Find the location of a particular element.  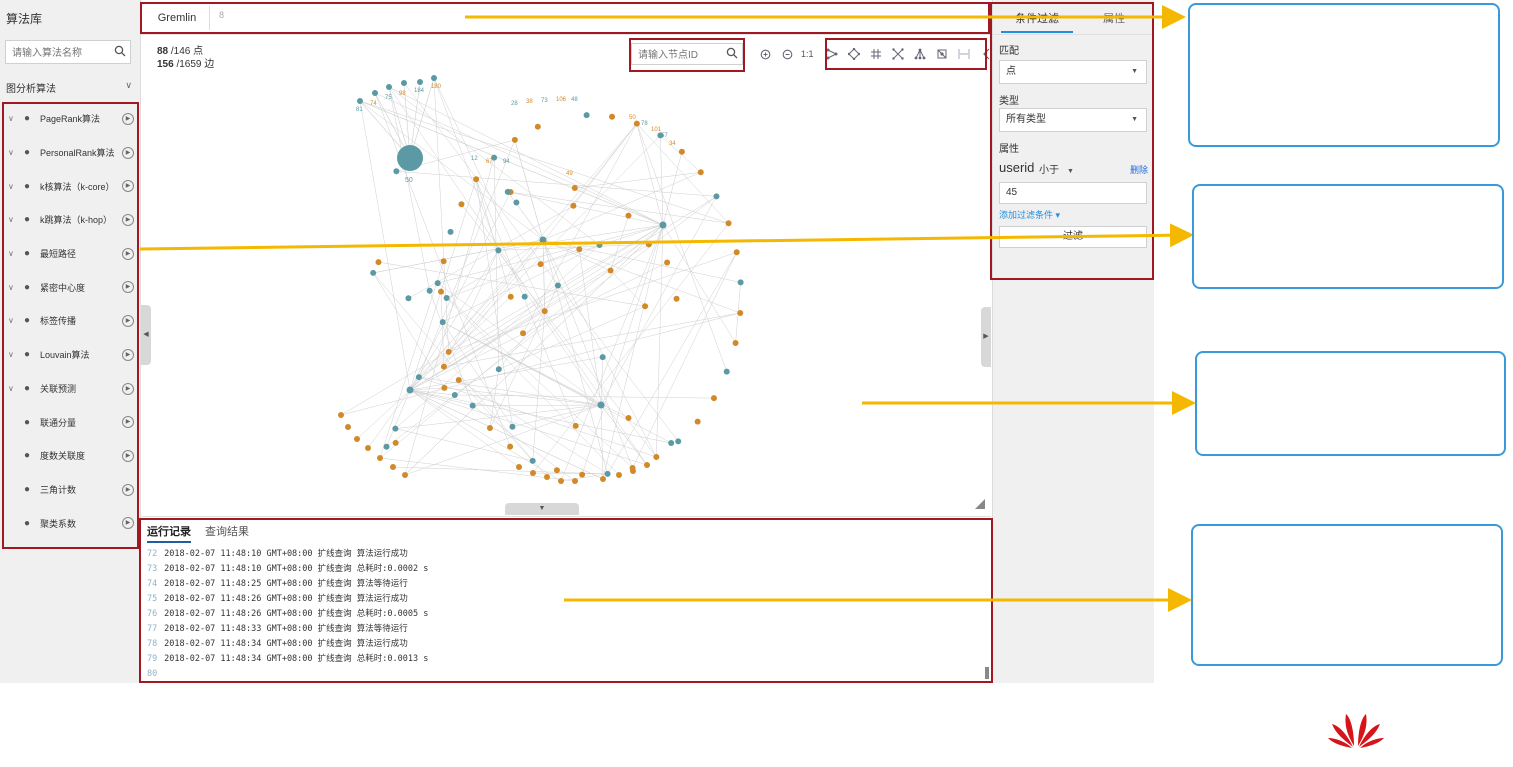

arrow-algorithm-list is located at coordinates (666, 237).